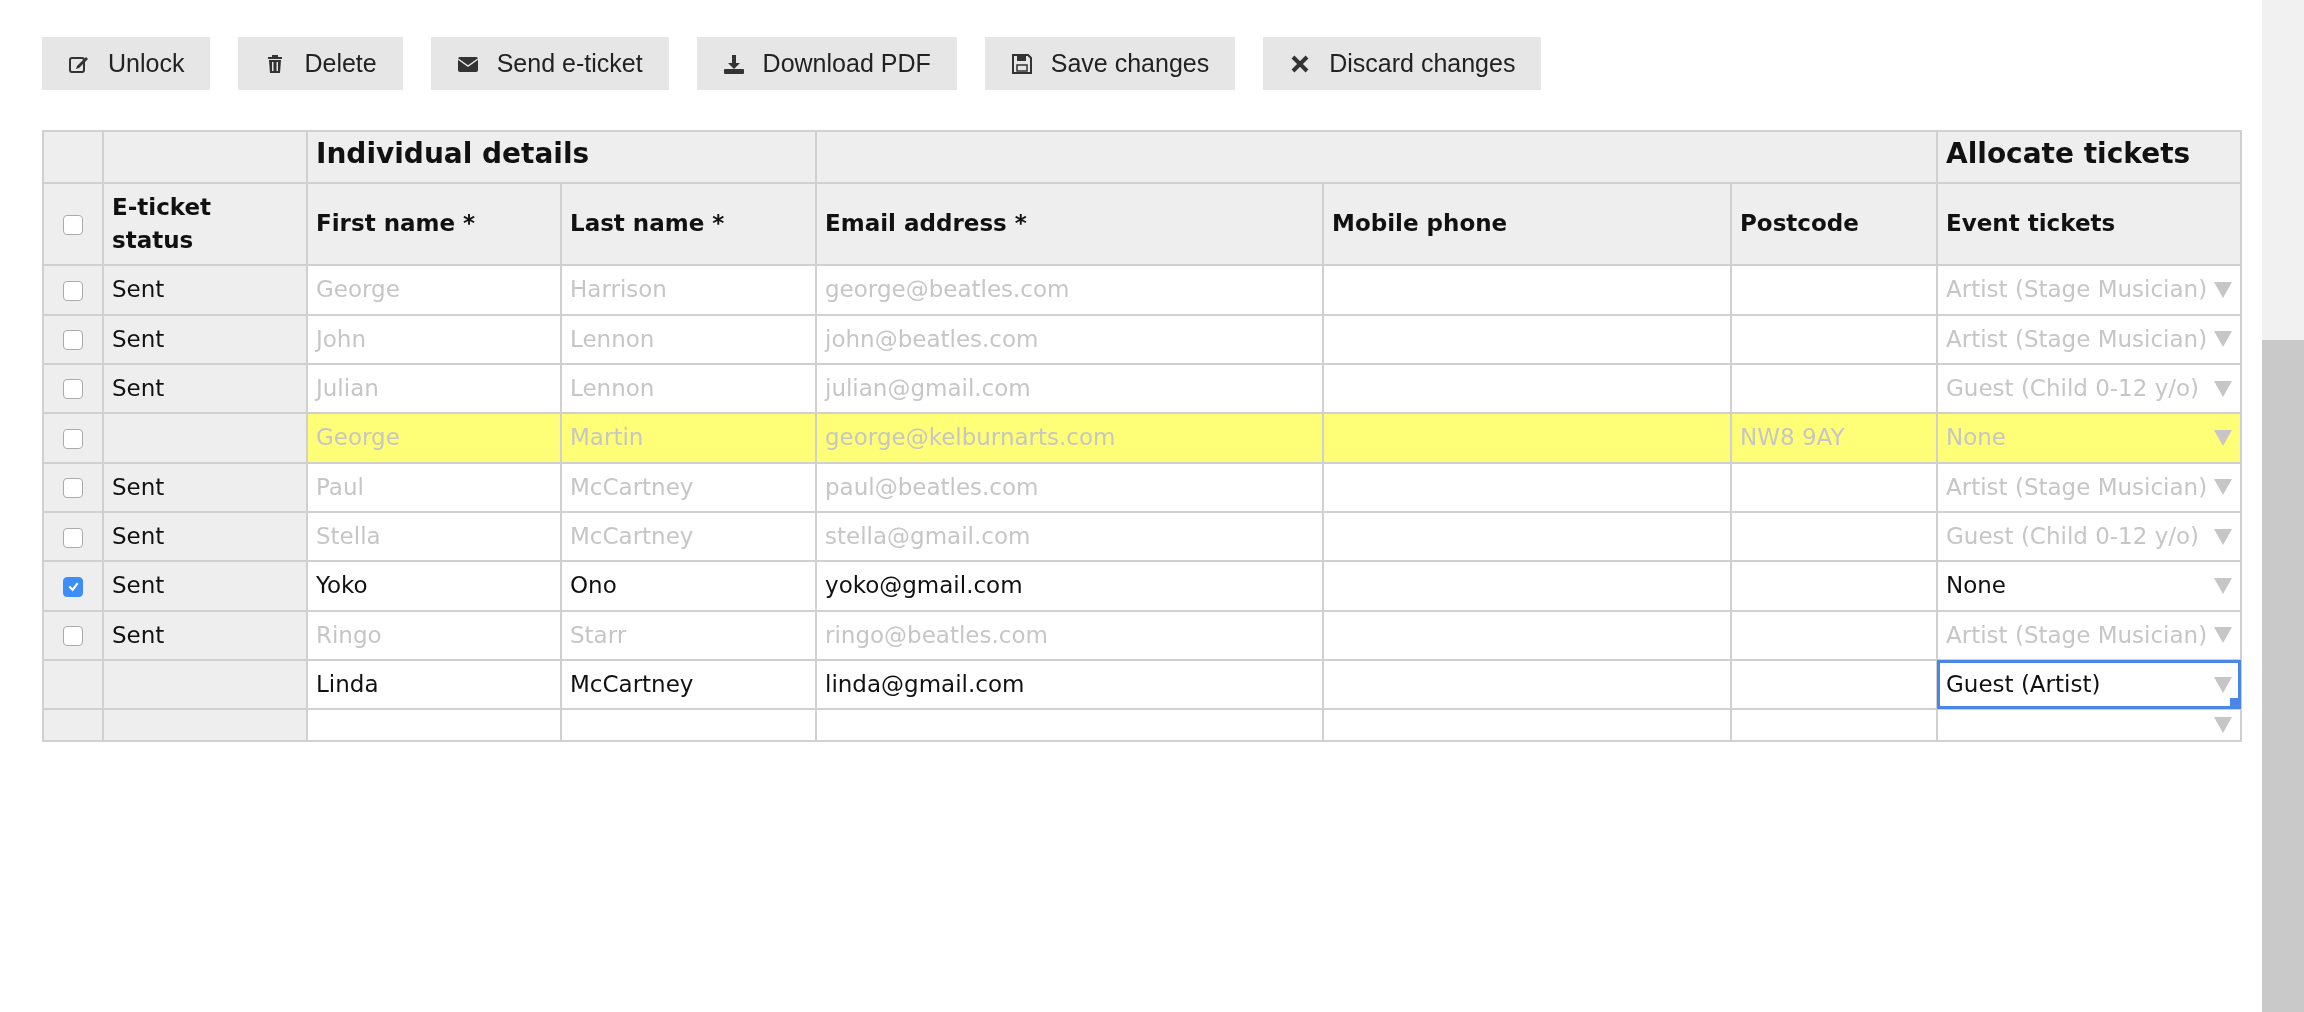 This screenshot has height=1012, width=2304. Describe the element at coordinates (1142, 635) in the screenshot. I see `table-row: Sent Ringo Starr ringo@beatles.com Artist (Stage Musician)` at that location.